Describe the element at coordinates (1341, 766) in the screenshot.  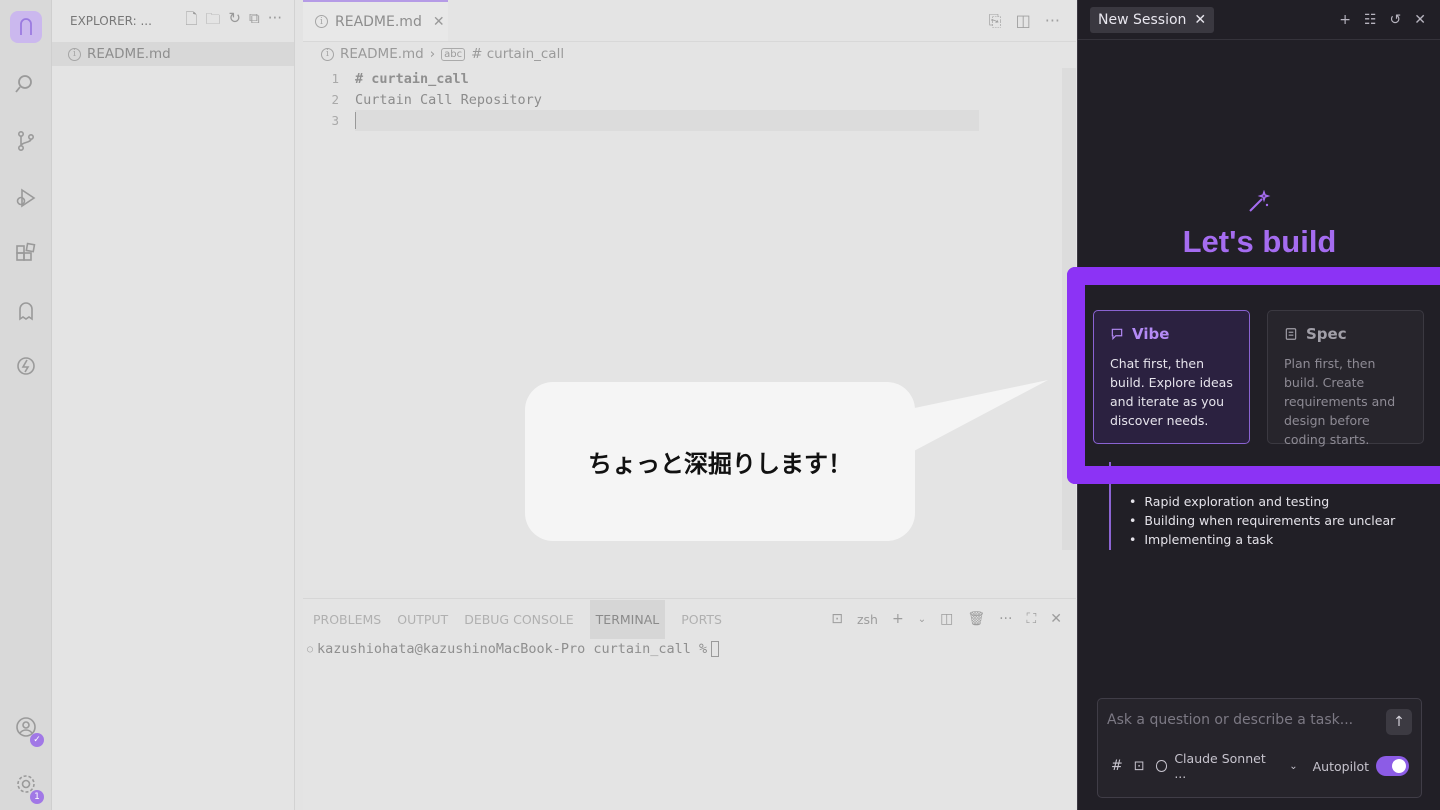
I see `autopilot-label: Autopilot` at that location.